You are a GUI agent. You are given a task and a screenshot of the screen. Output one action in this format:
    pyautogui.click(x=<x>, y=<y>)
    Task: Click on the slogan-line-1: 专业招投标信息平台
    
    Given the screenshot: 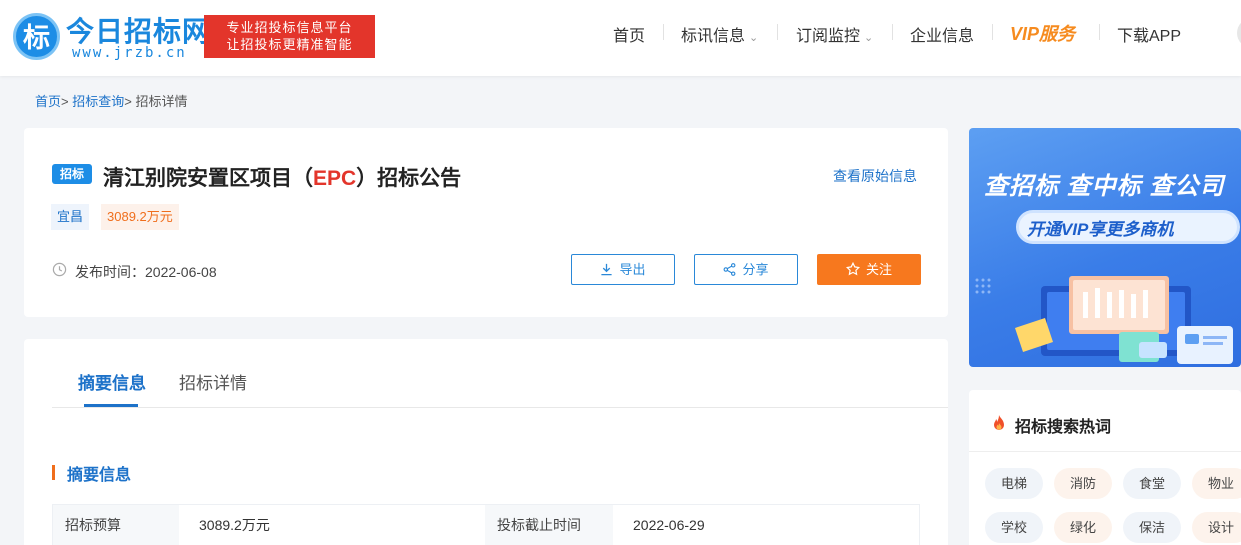 What is the action you would take?
    pyautogui.click(x=289, y=27)
    